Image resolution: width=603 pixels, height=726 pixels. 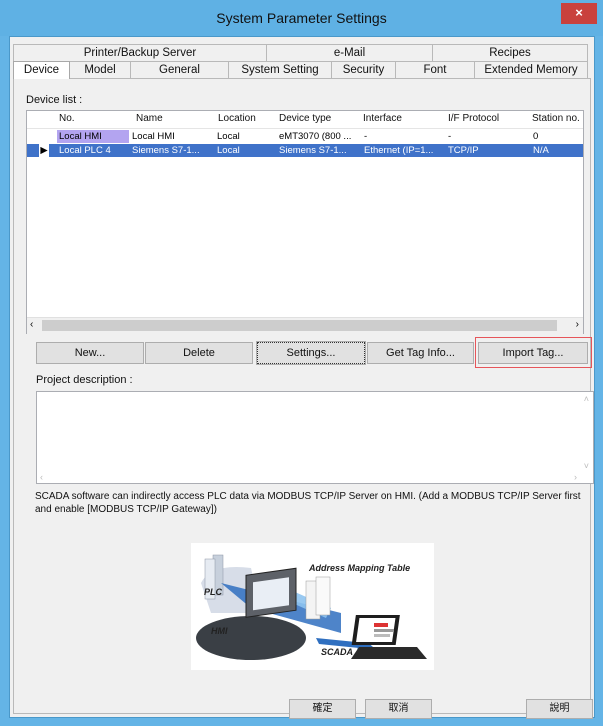 I want to click on window-title: System Parameter Settings, so click(x=301, y=18).